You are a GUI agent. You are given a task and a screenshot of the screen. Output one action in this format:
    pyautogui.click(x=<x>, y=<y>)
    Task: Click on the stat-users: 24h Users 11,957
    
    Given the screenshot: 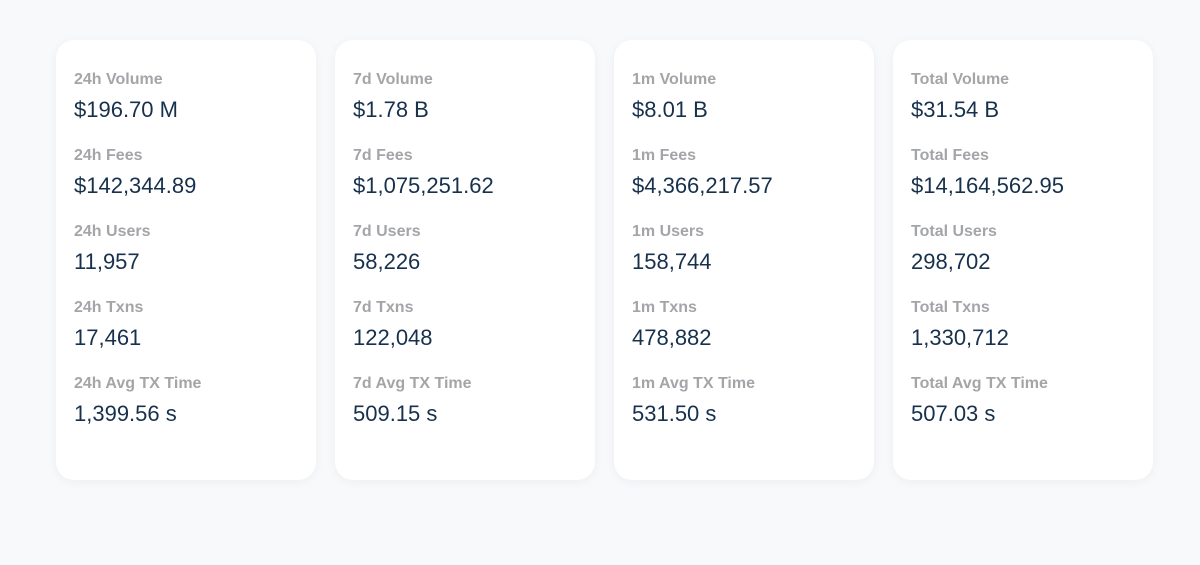 What is the action you would take?
    pyautogui.click(x=186, y=248)
    